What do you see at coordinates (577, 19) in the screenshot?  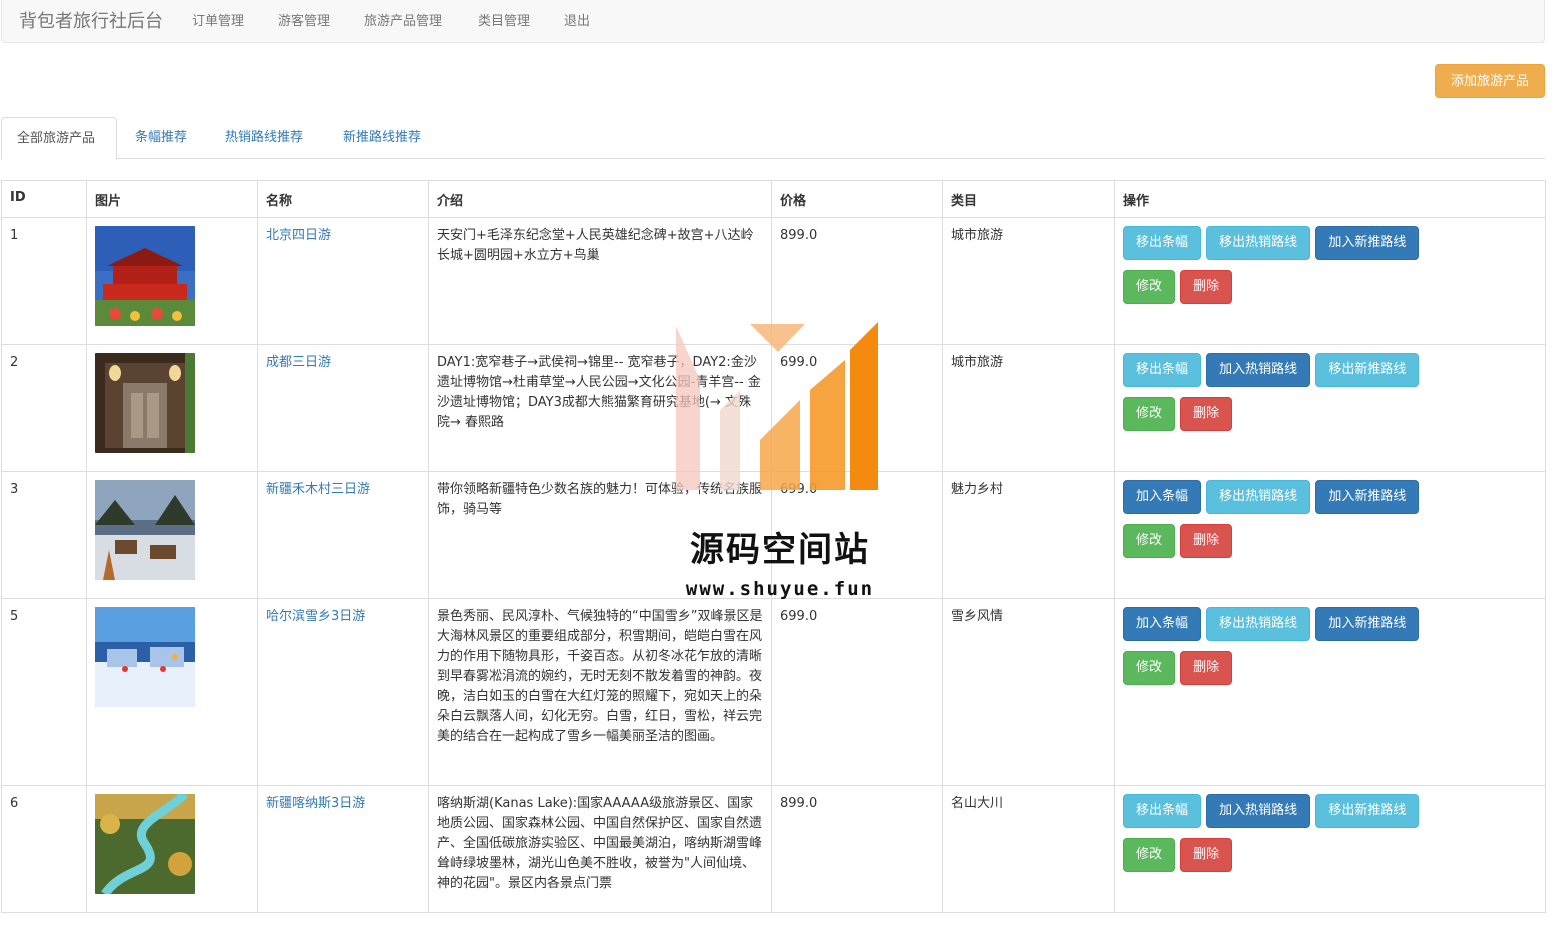 I see `nav-item-logout: 退出` at bounding box center [577, 19].